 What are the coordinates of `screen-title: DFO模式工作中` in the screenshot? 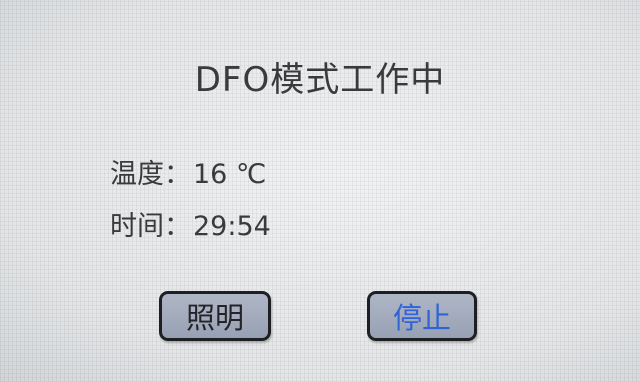 It's located at (320, 80).